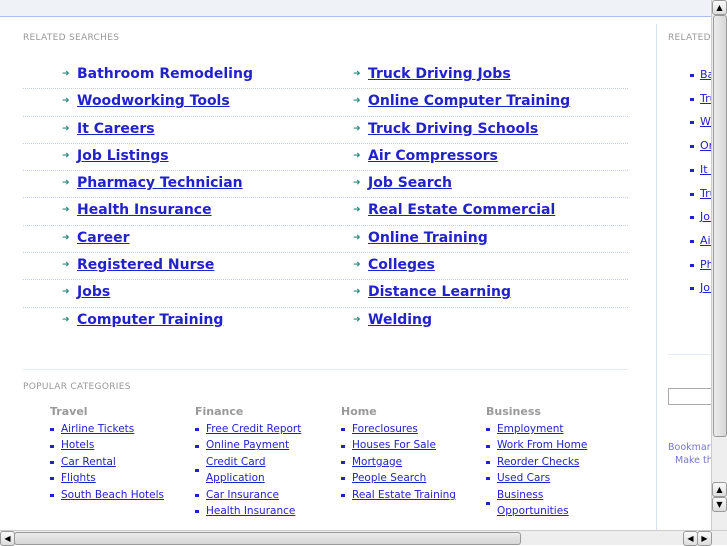 The height and width of the screenshot is (546, 727). I want to click on related-search-link: ➜ Truck Driving Jobs, so click(432, 74).